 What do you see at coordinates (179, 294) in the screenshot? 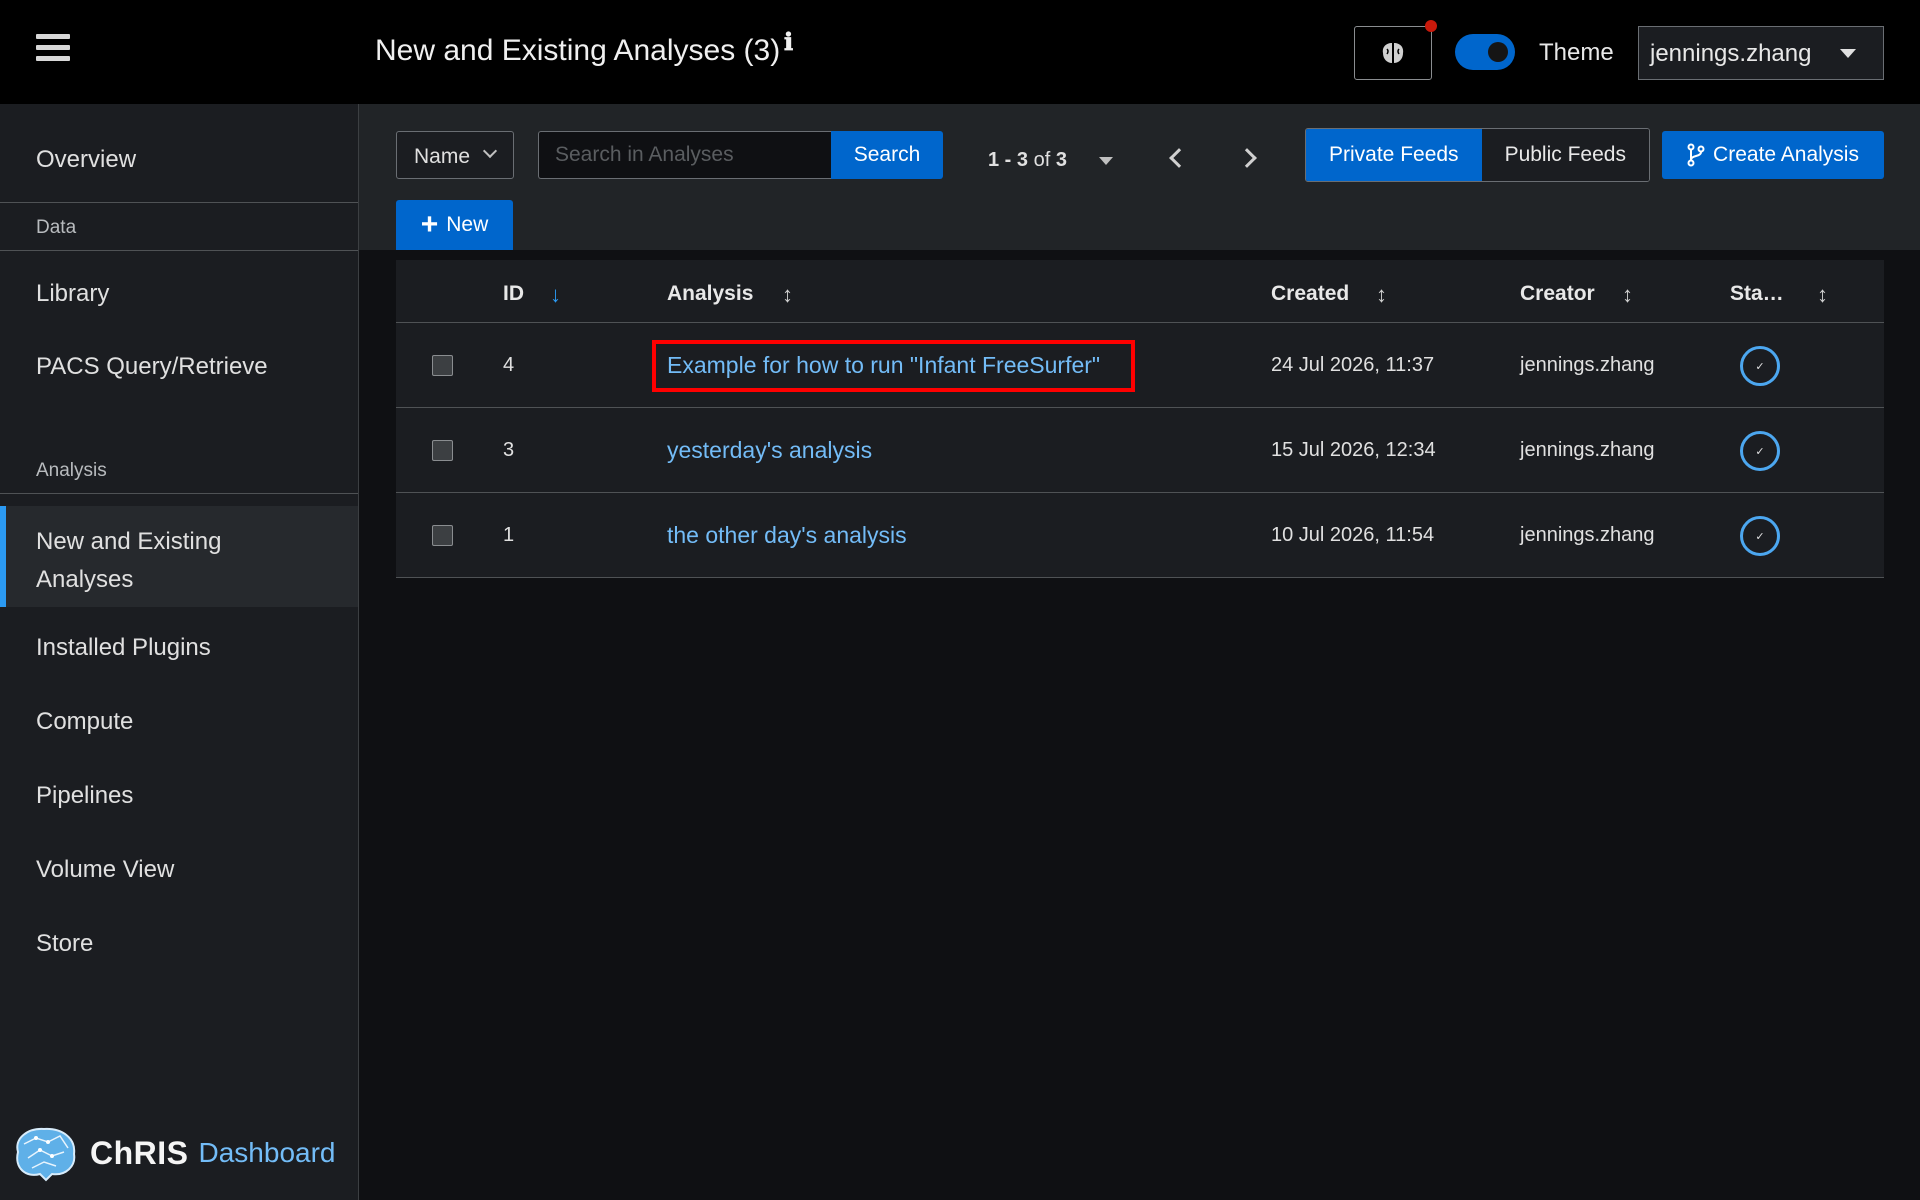
I see `sidebar-item-library: Library` at bounding box center [179, 294].